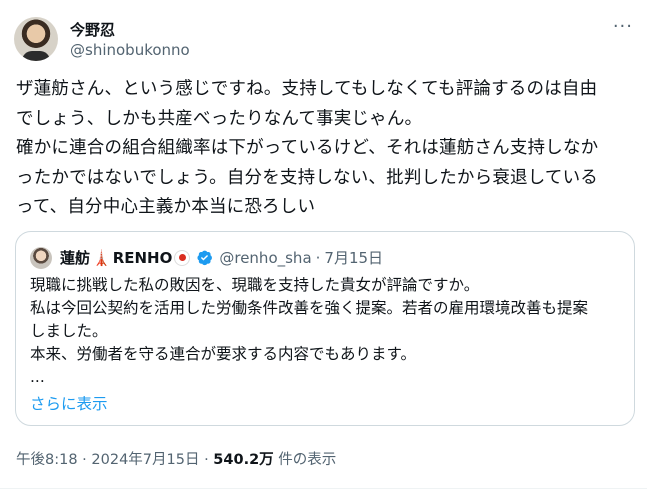 The width and height of the screenshot is (647, 491). What do you see at coordinates (114, 460) in the screenshot?
I see `post-timestamp: 午後8:18 · 2024年7月15日 ·` at bounding box center [114, 460].